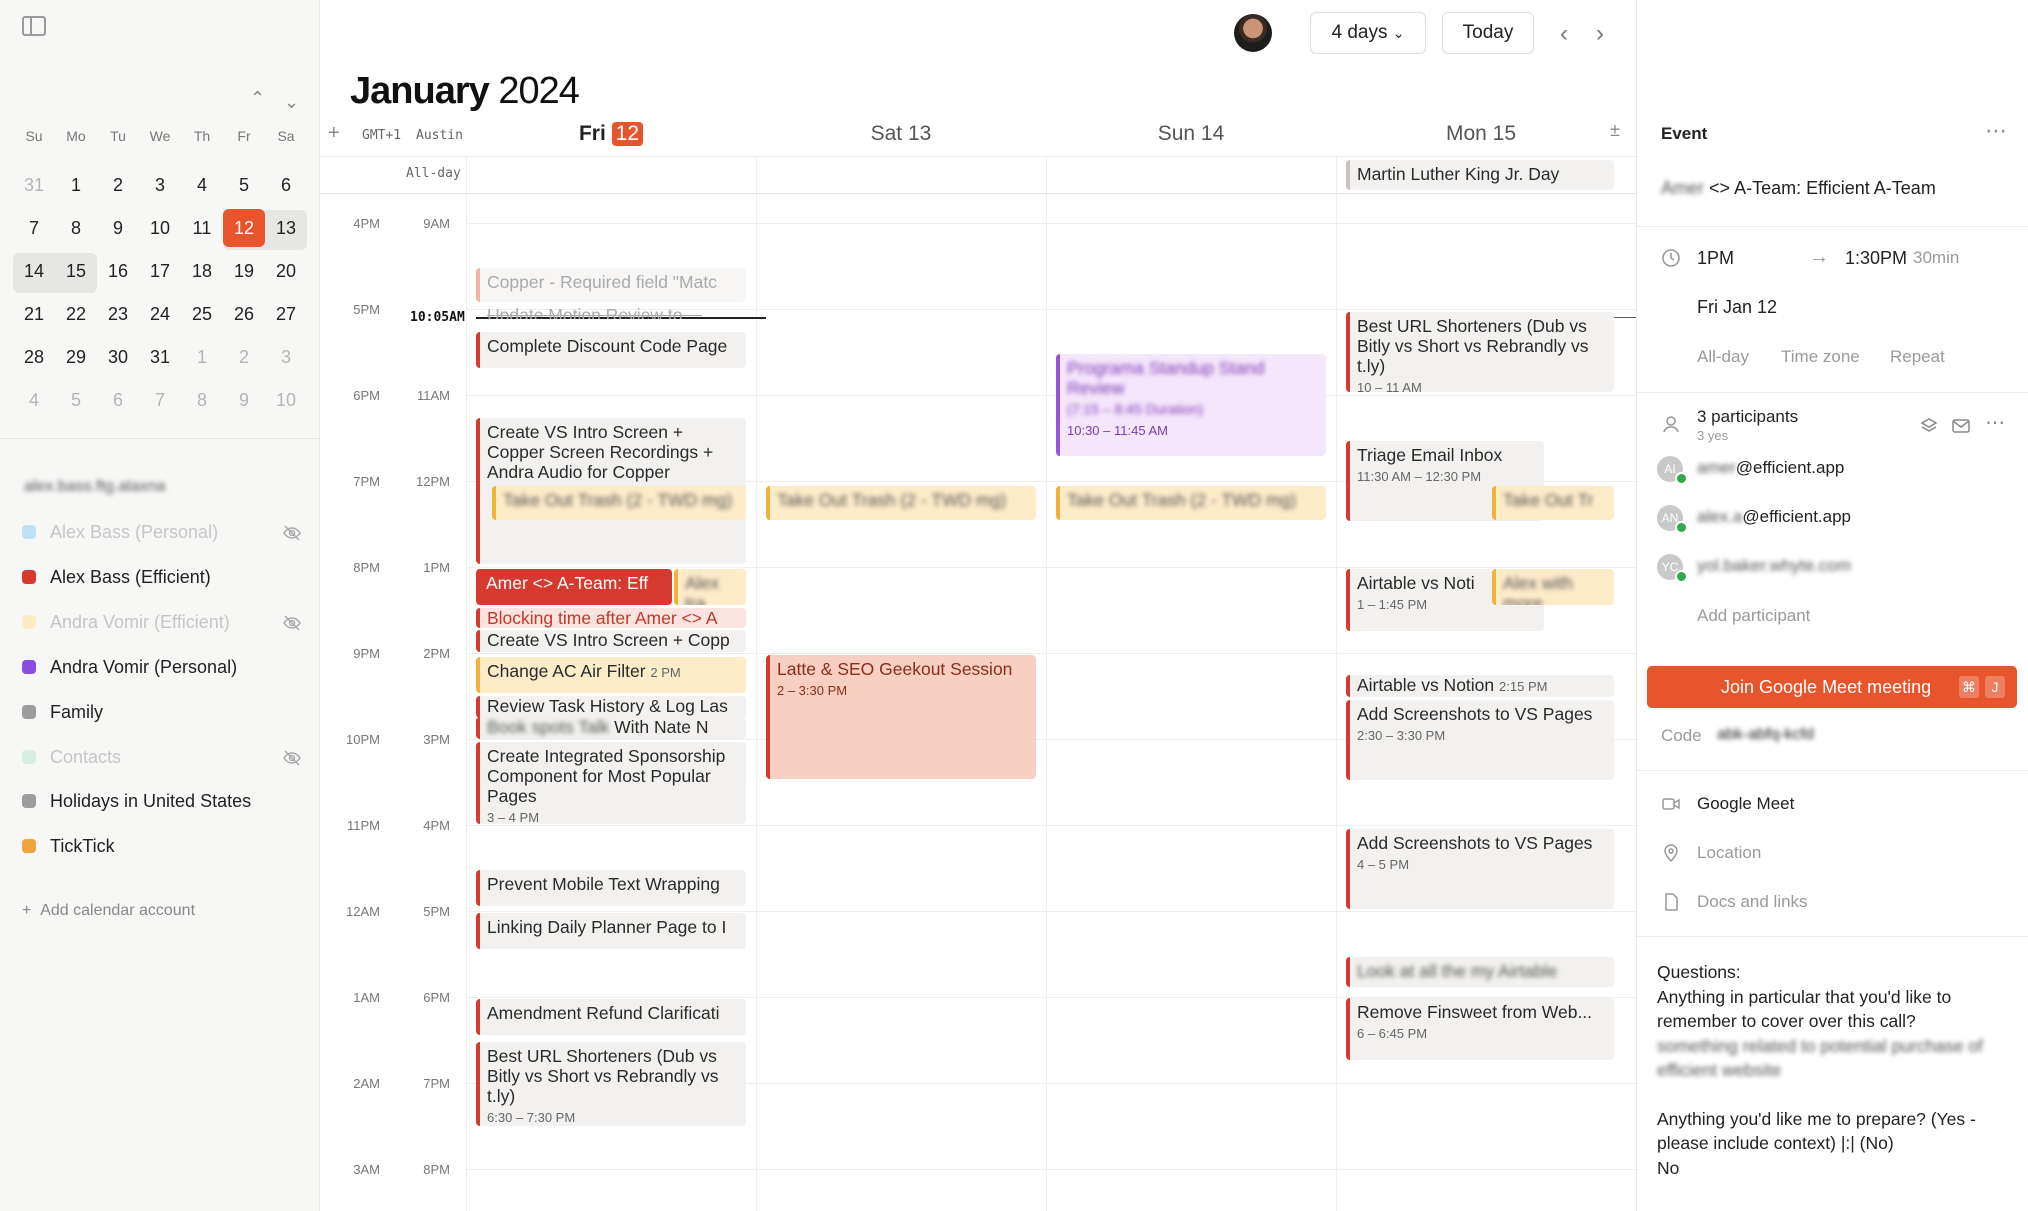 This screenshot has height=1211, width=2028. What do you see at coordinates (257, 98) in the screenshot?
I see `chevron-up-icon: ⌃` at bounding box center [257, 98].